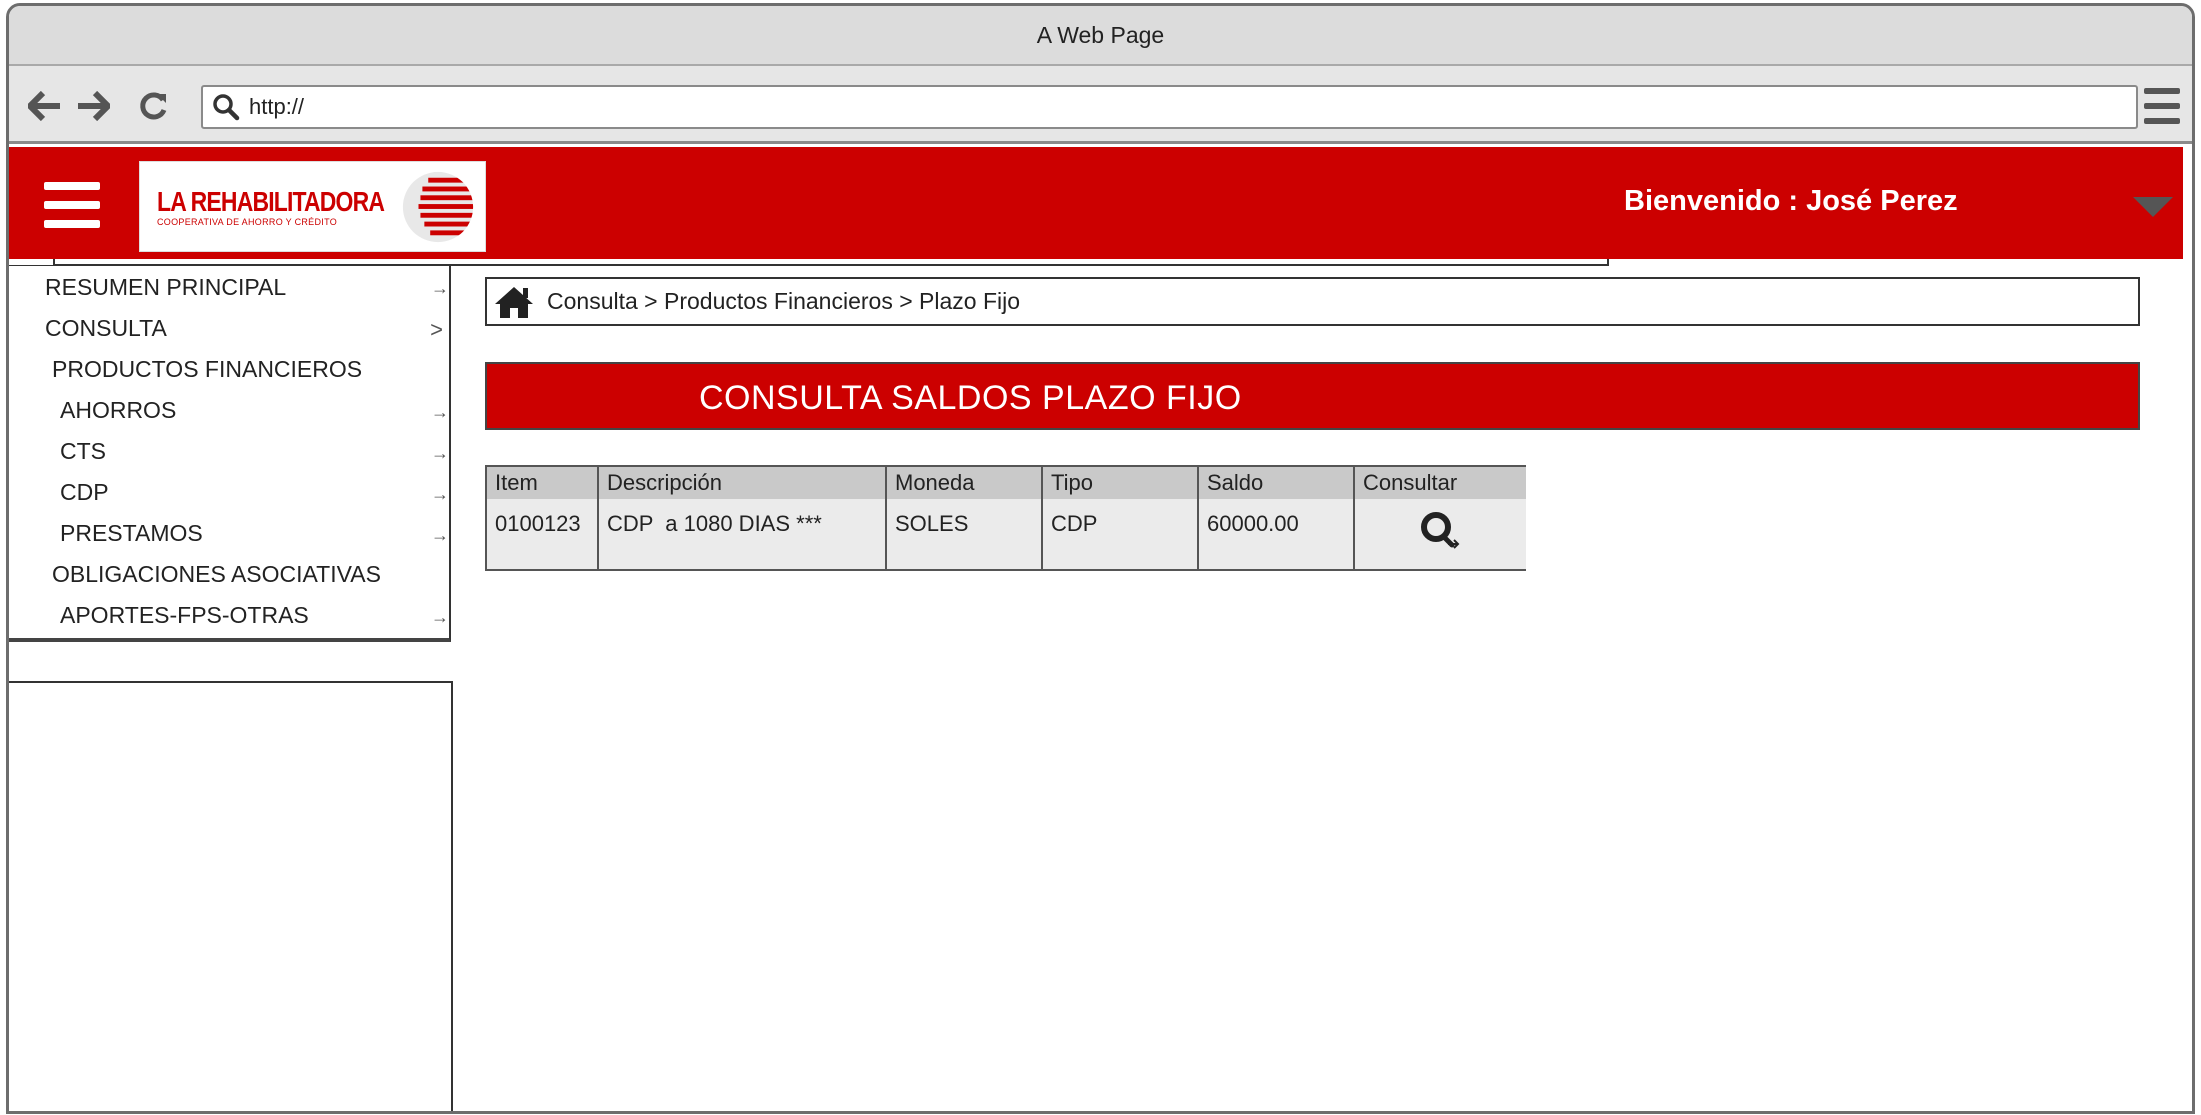 The height and width of the screenshot is (1115, 2201). What do you see at coordinates (131, 533) in the screenshot?
I see `sidebar-item-prestamos: PRESTAMOS` at bounding box center [131, 533].